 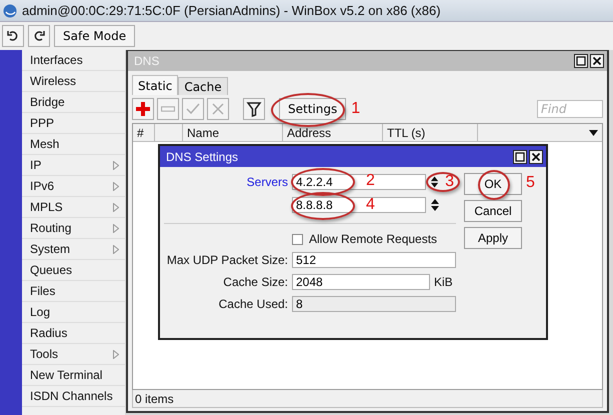 I want to click on dropdown-arrow-icon, so click(x=593, y=133).